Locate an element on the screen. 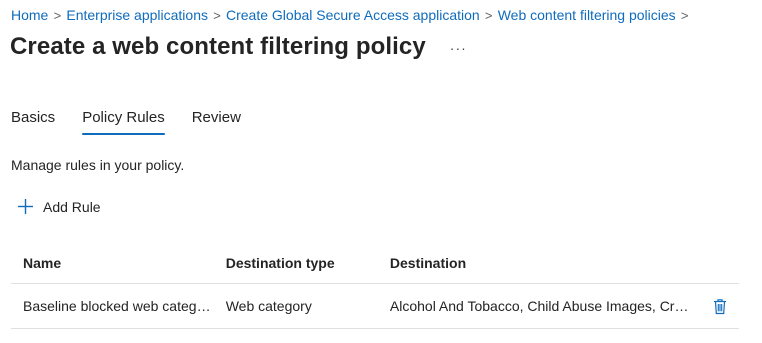 The height and width of the screenshot is (343, 762). page-description: Manage rules in your policy. is located at coordinates (98, 165).